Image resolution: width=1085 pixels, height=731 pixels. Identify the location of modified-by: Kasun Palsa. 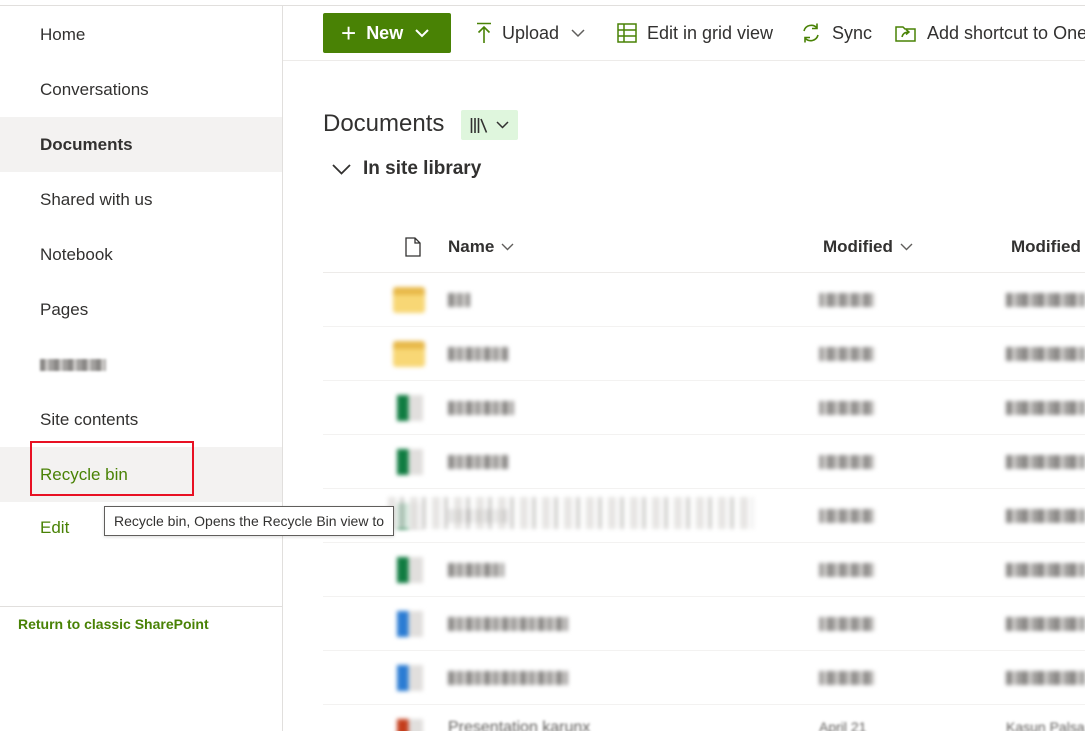
(1045, 725).